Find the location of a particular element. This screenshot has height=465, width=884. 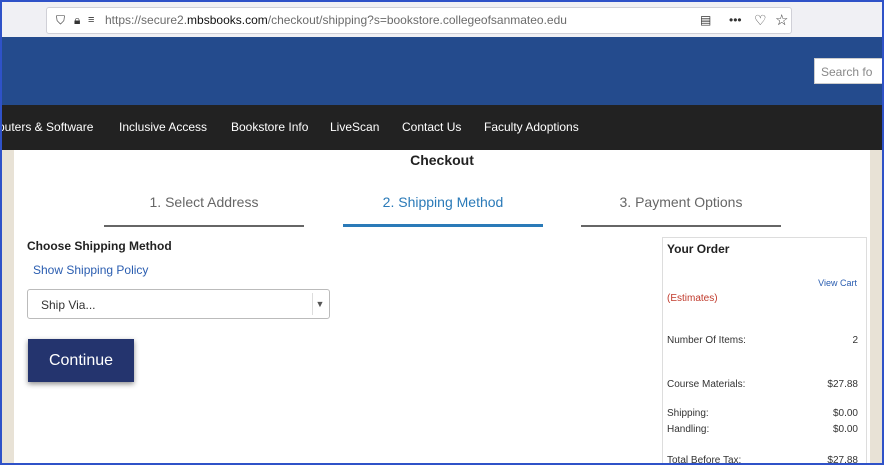

page-title: Checkout is located at coordinates (442, 160).